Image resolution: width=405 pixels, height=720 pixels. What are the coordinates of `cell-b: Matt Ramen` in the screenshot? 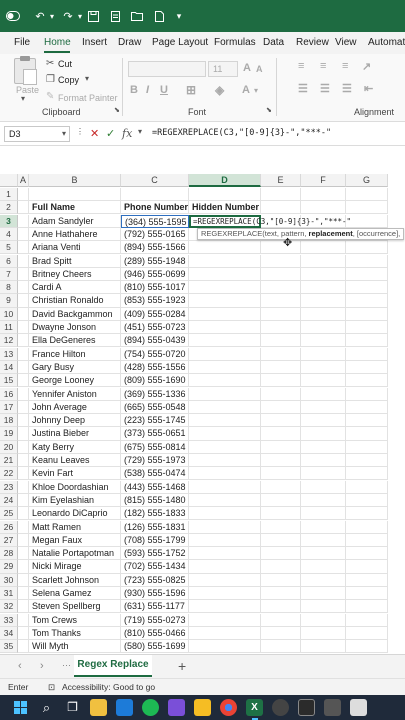 It's located at (75, 527).